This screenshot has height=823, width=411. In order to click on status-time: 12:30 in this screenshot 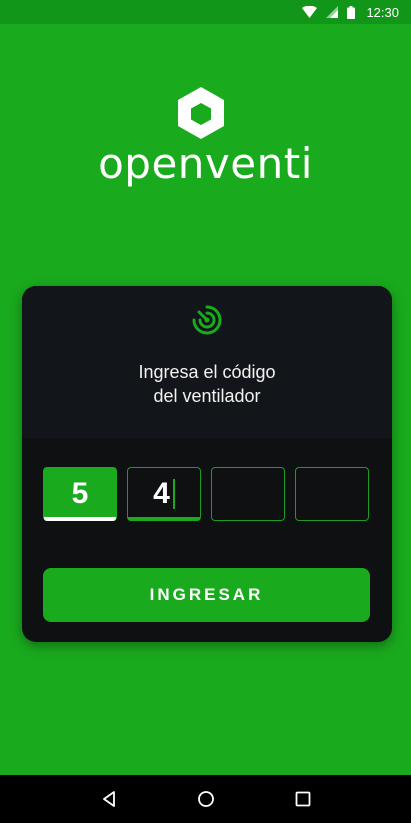, I will do `click(382, 12)`.